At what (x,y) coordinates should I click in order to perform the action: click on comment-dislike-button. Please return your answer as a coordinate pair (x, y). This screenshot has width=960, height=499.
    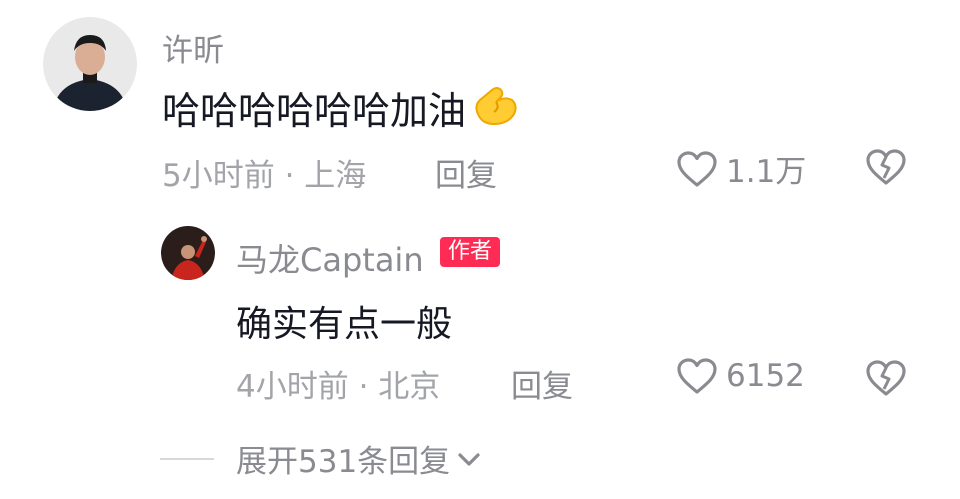
    Looking at the image, I should click on (886, 169).